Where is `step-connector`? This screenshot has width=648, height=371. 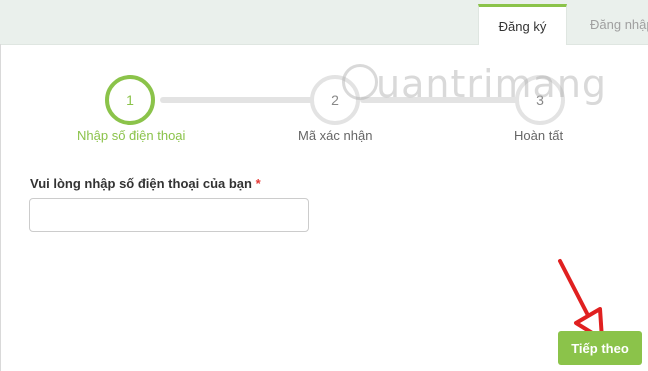
step-connector is located at coordinates (245, 100).